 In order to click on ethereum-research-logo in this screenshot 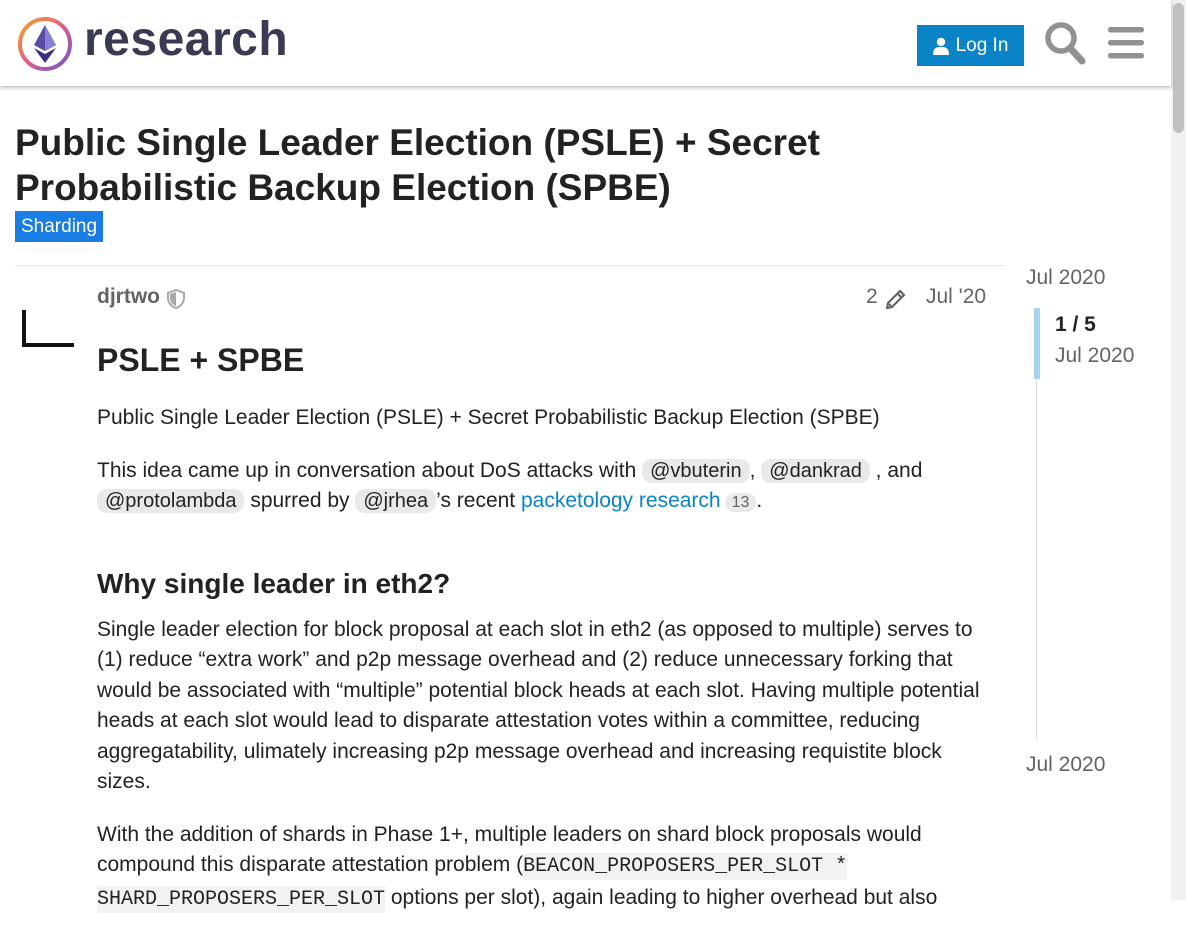, I will do `click(45, 44)`.